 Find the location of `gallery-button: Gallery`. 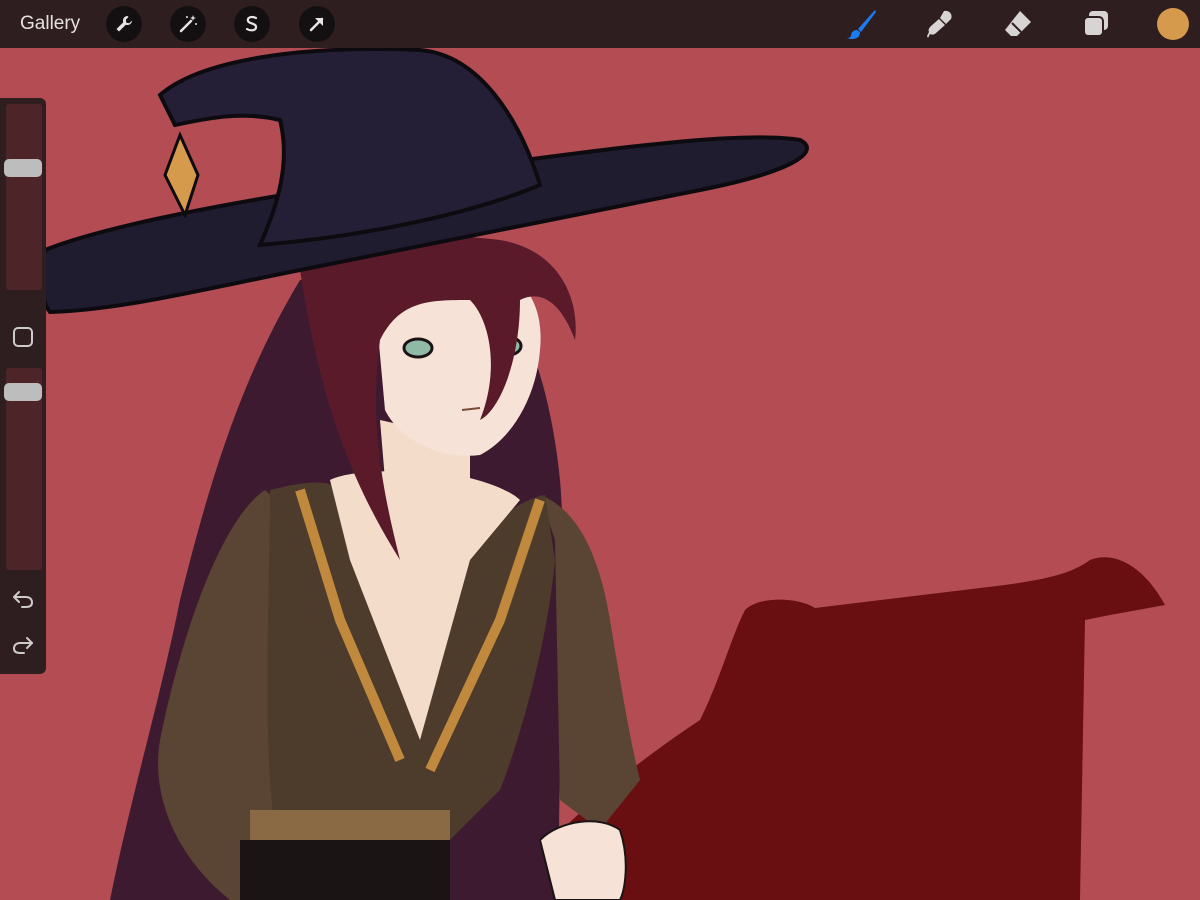

gallery-button: Gallery is located at coordinates (50, 24).